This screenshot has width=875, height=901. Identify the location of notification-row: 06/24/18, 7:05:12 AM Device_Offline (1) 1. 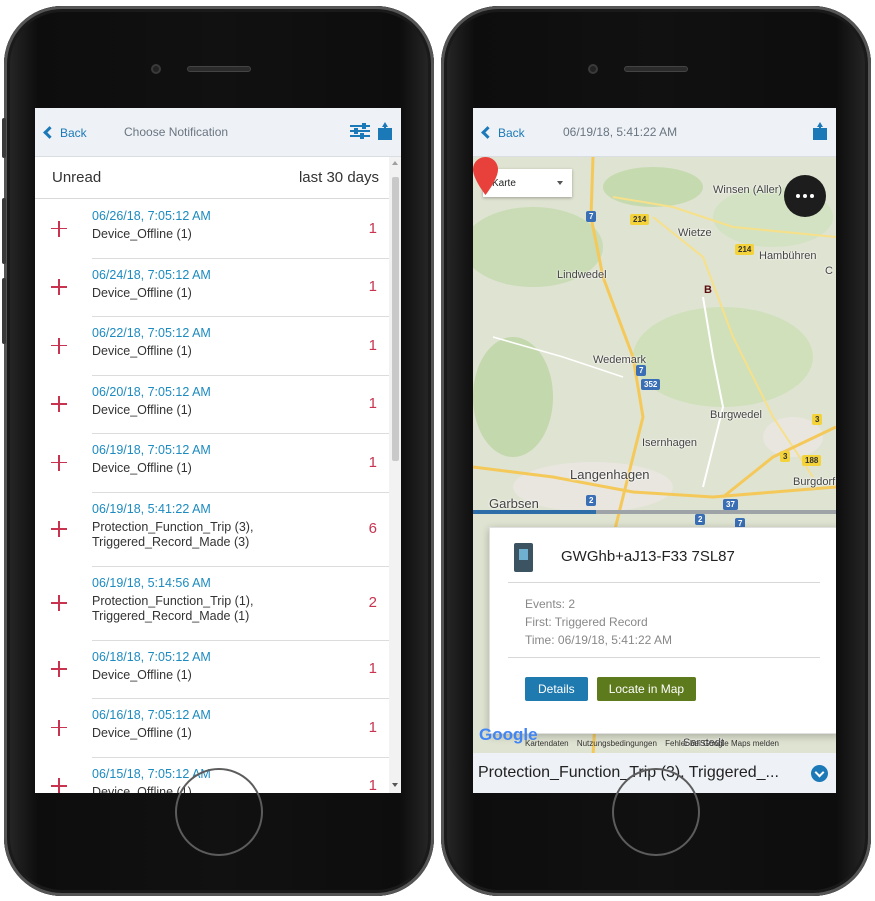
(220, 288).